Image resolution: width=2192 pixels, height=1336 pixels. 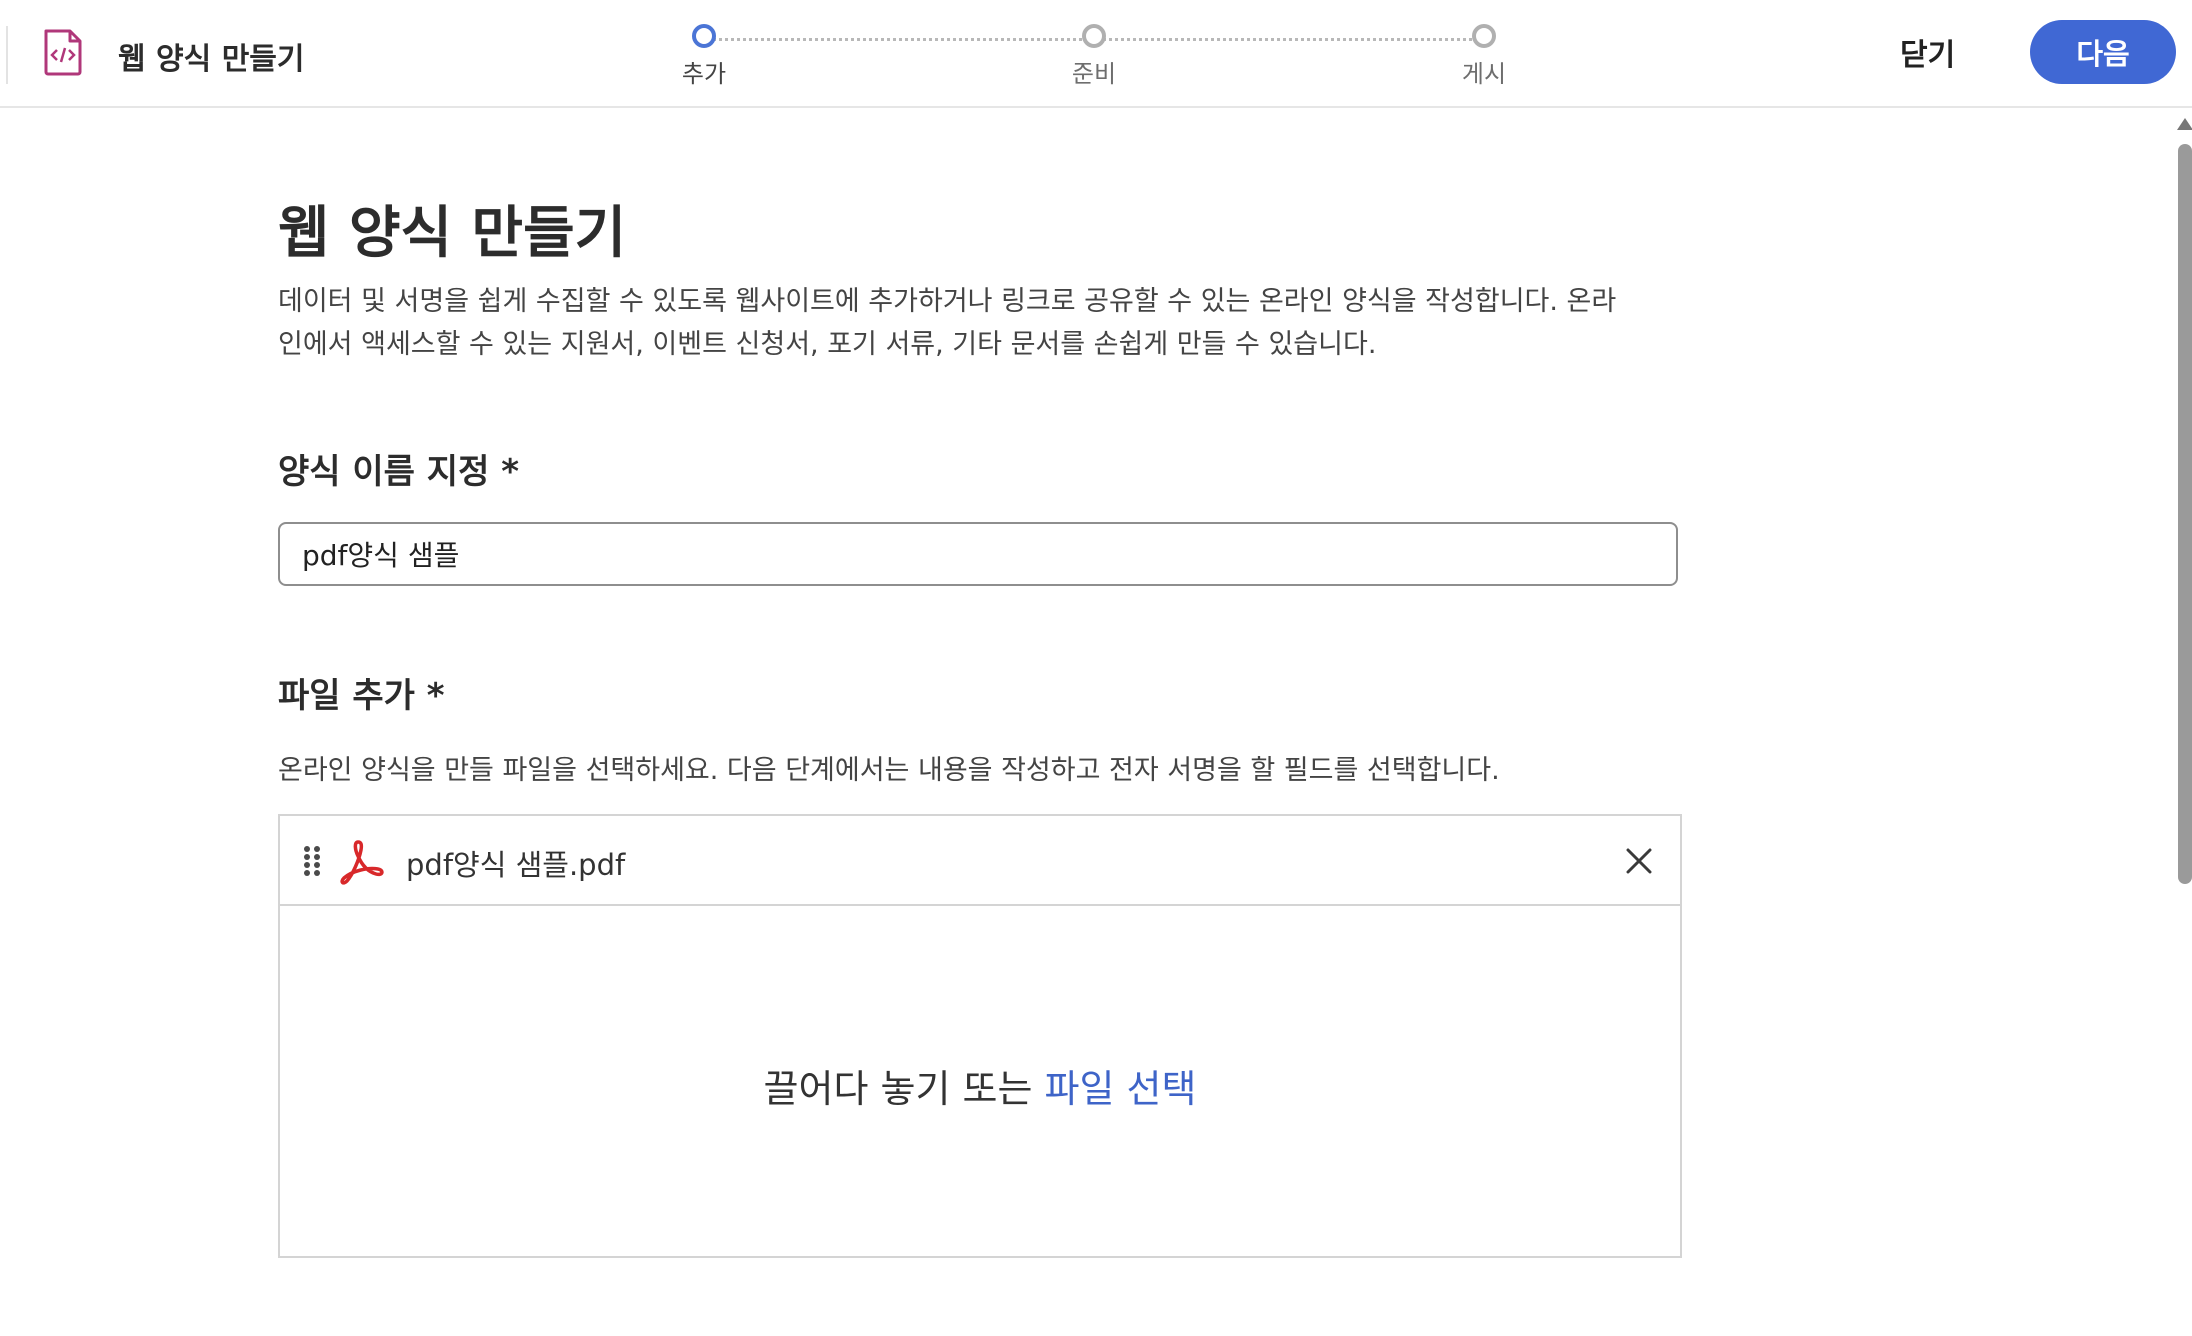 I want to click on step-publish: 게시, so click(x=1484, y=56).